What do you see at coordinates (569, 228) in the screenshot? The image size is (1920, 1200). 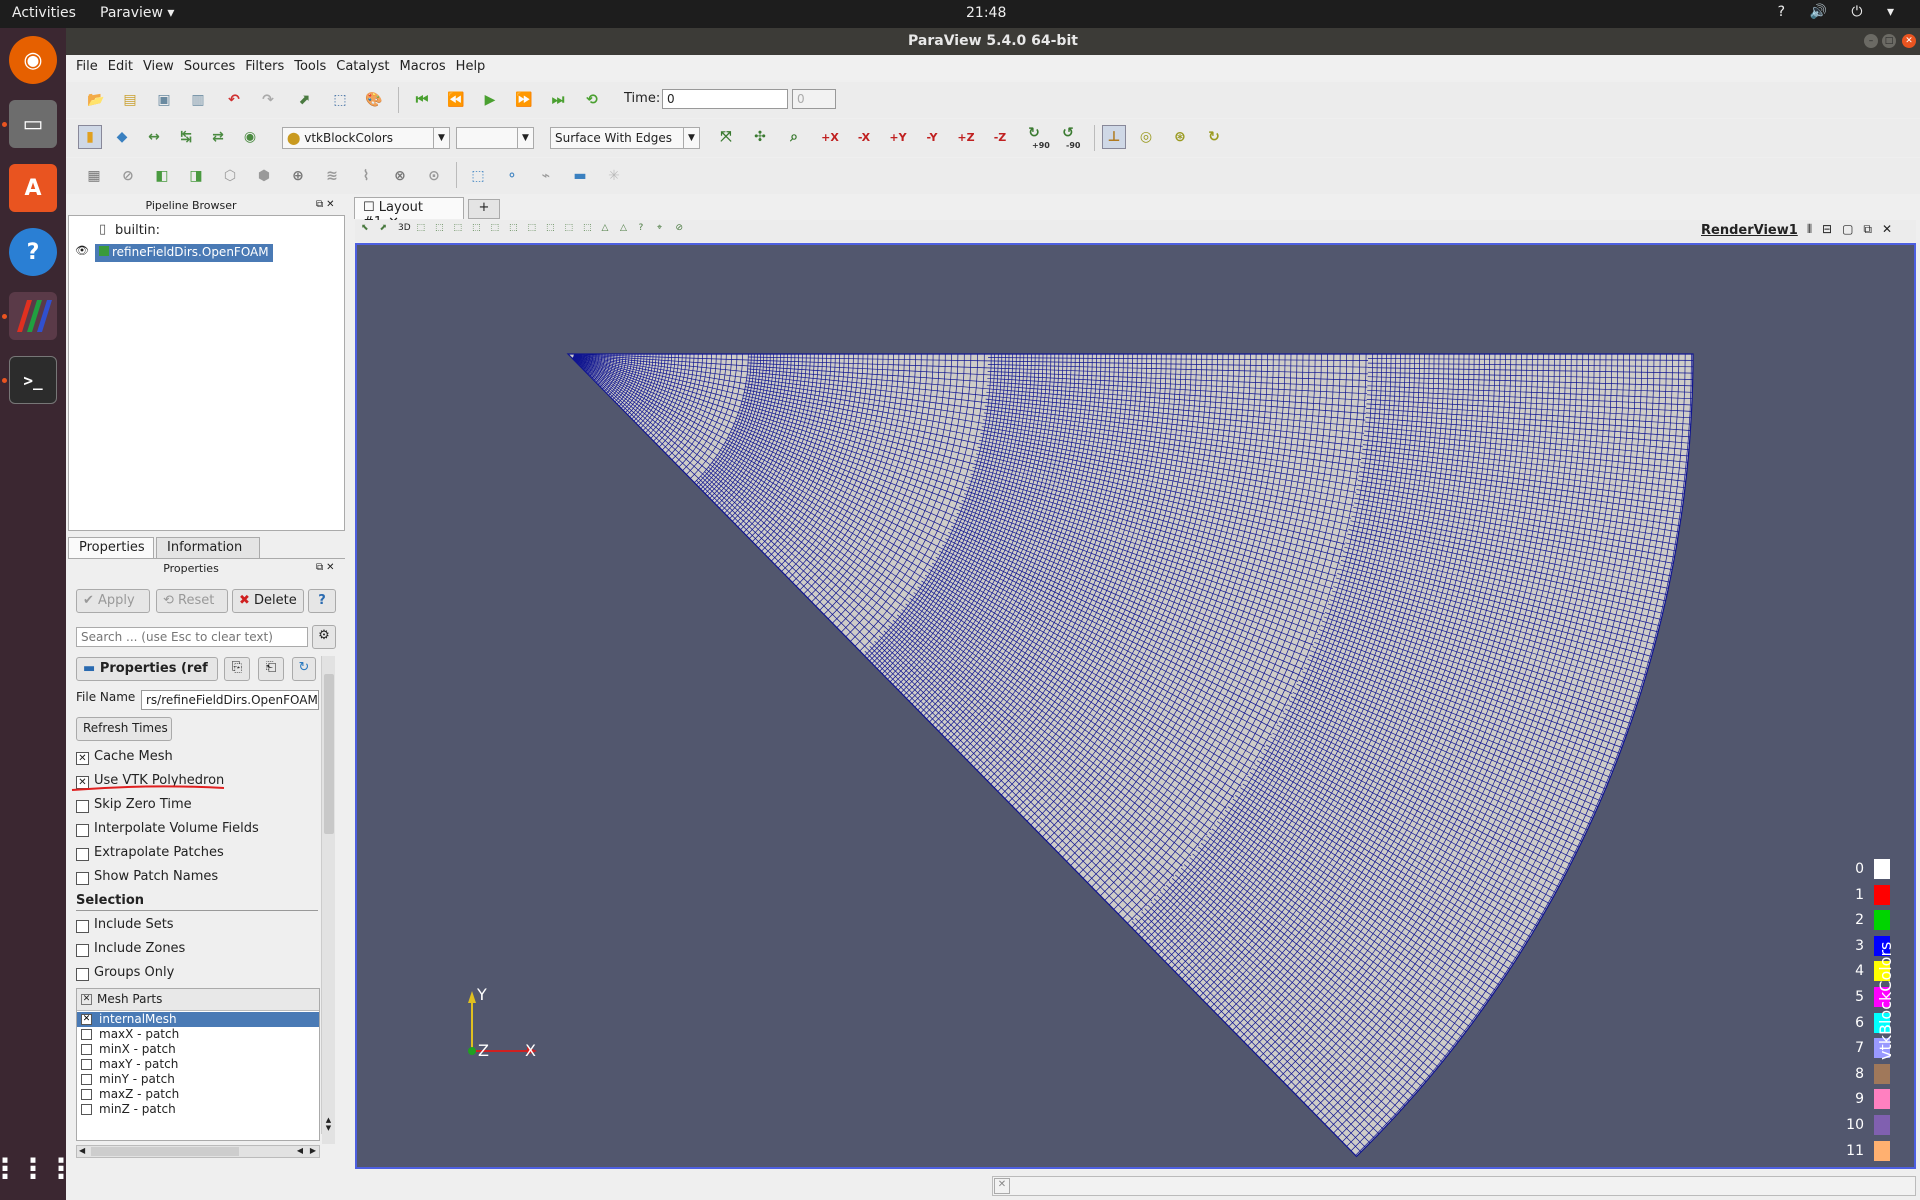 I see `hover-cells-icon: ⬚` at bounding box center [569, 228].